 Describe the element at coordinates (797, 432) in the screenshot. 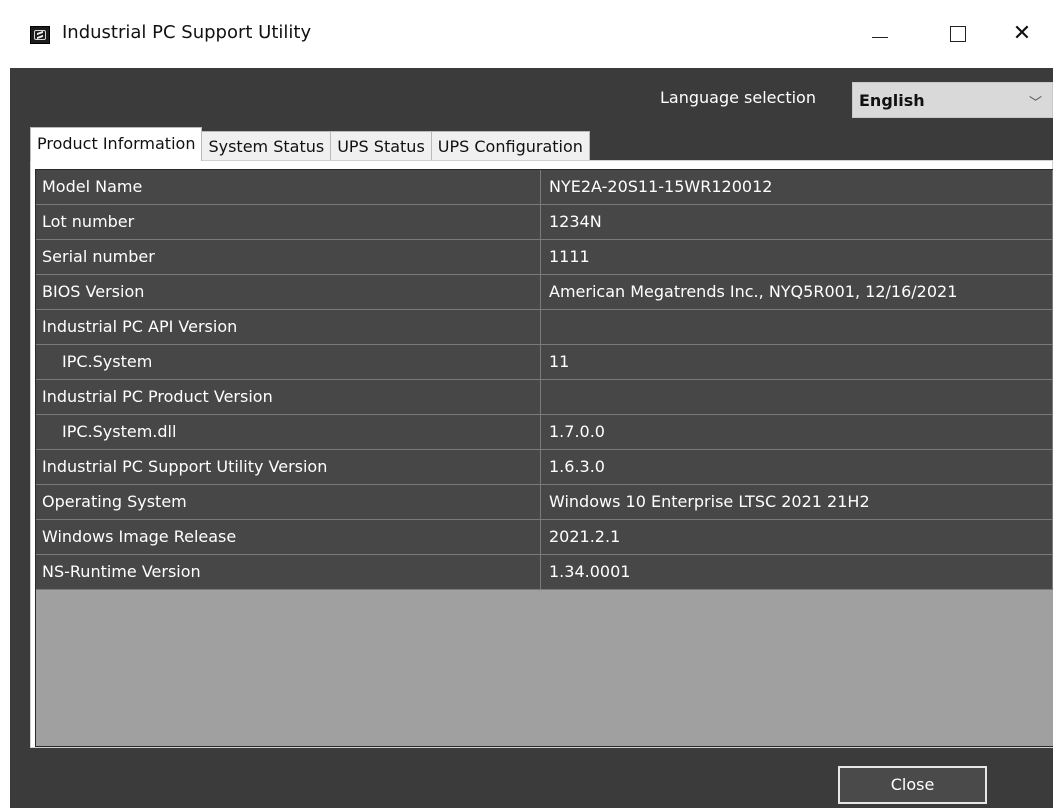

I see `property-value-cell: 1.7.0.0` at that location.